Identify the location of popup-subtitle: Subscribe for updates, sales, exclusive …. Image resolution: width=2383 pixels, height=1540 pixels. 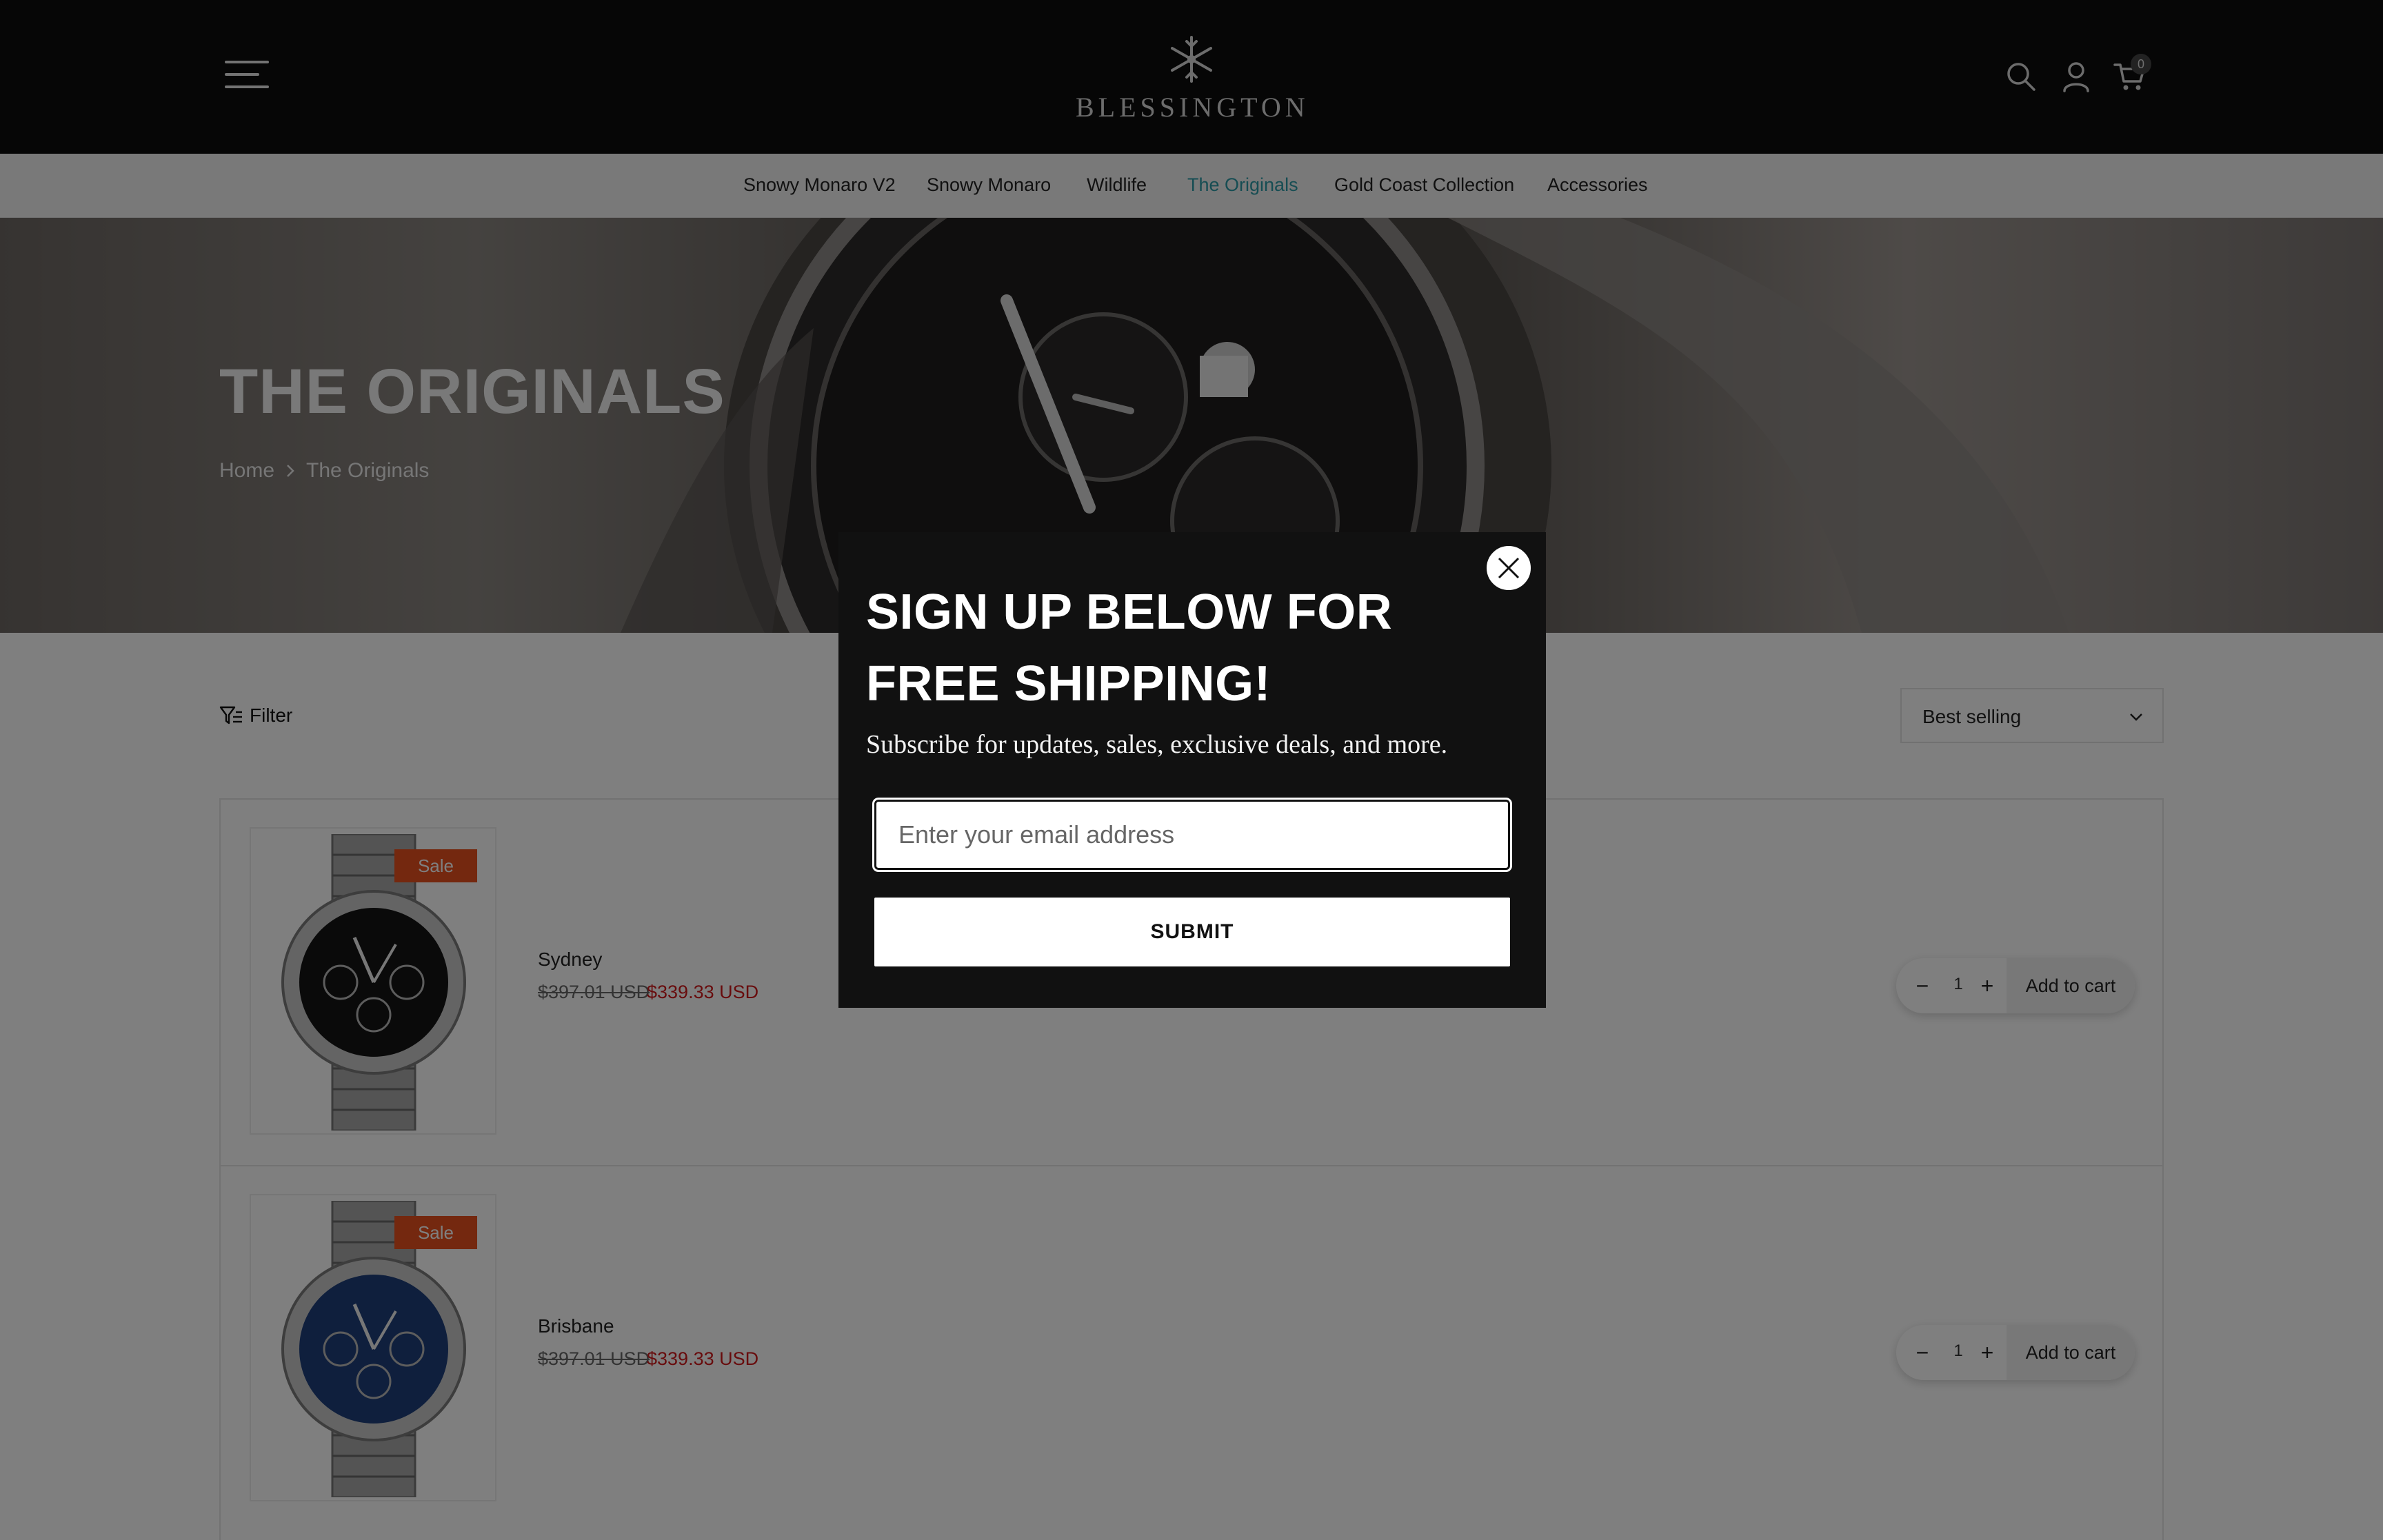
(1157, 744).